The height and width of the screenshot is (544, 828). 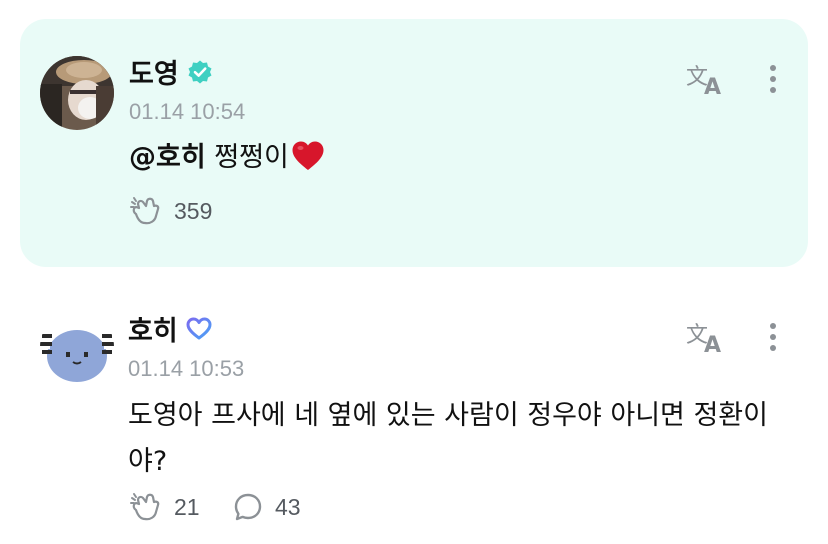 What do you see at coordinates (248, 507) in the screenshot?
I see `comment-bubble-icon` at bounding box center [248, 507].